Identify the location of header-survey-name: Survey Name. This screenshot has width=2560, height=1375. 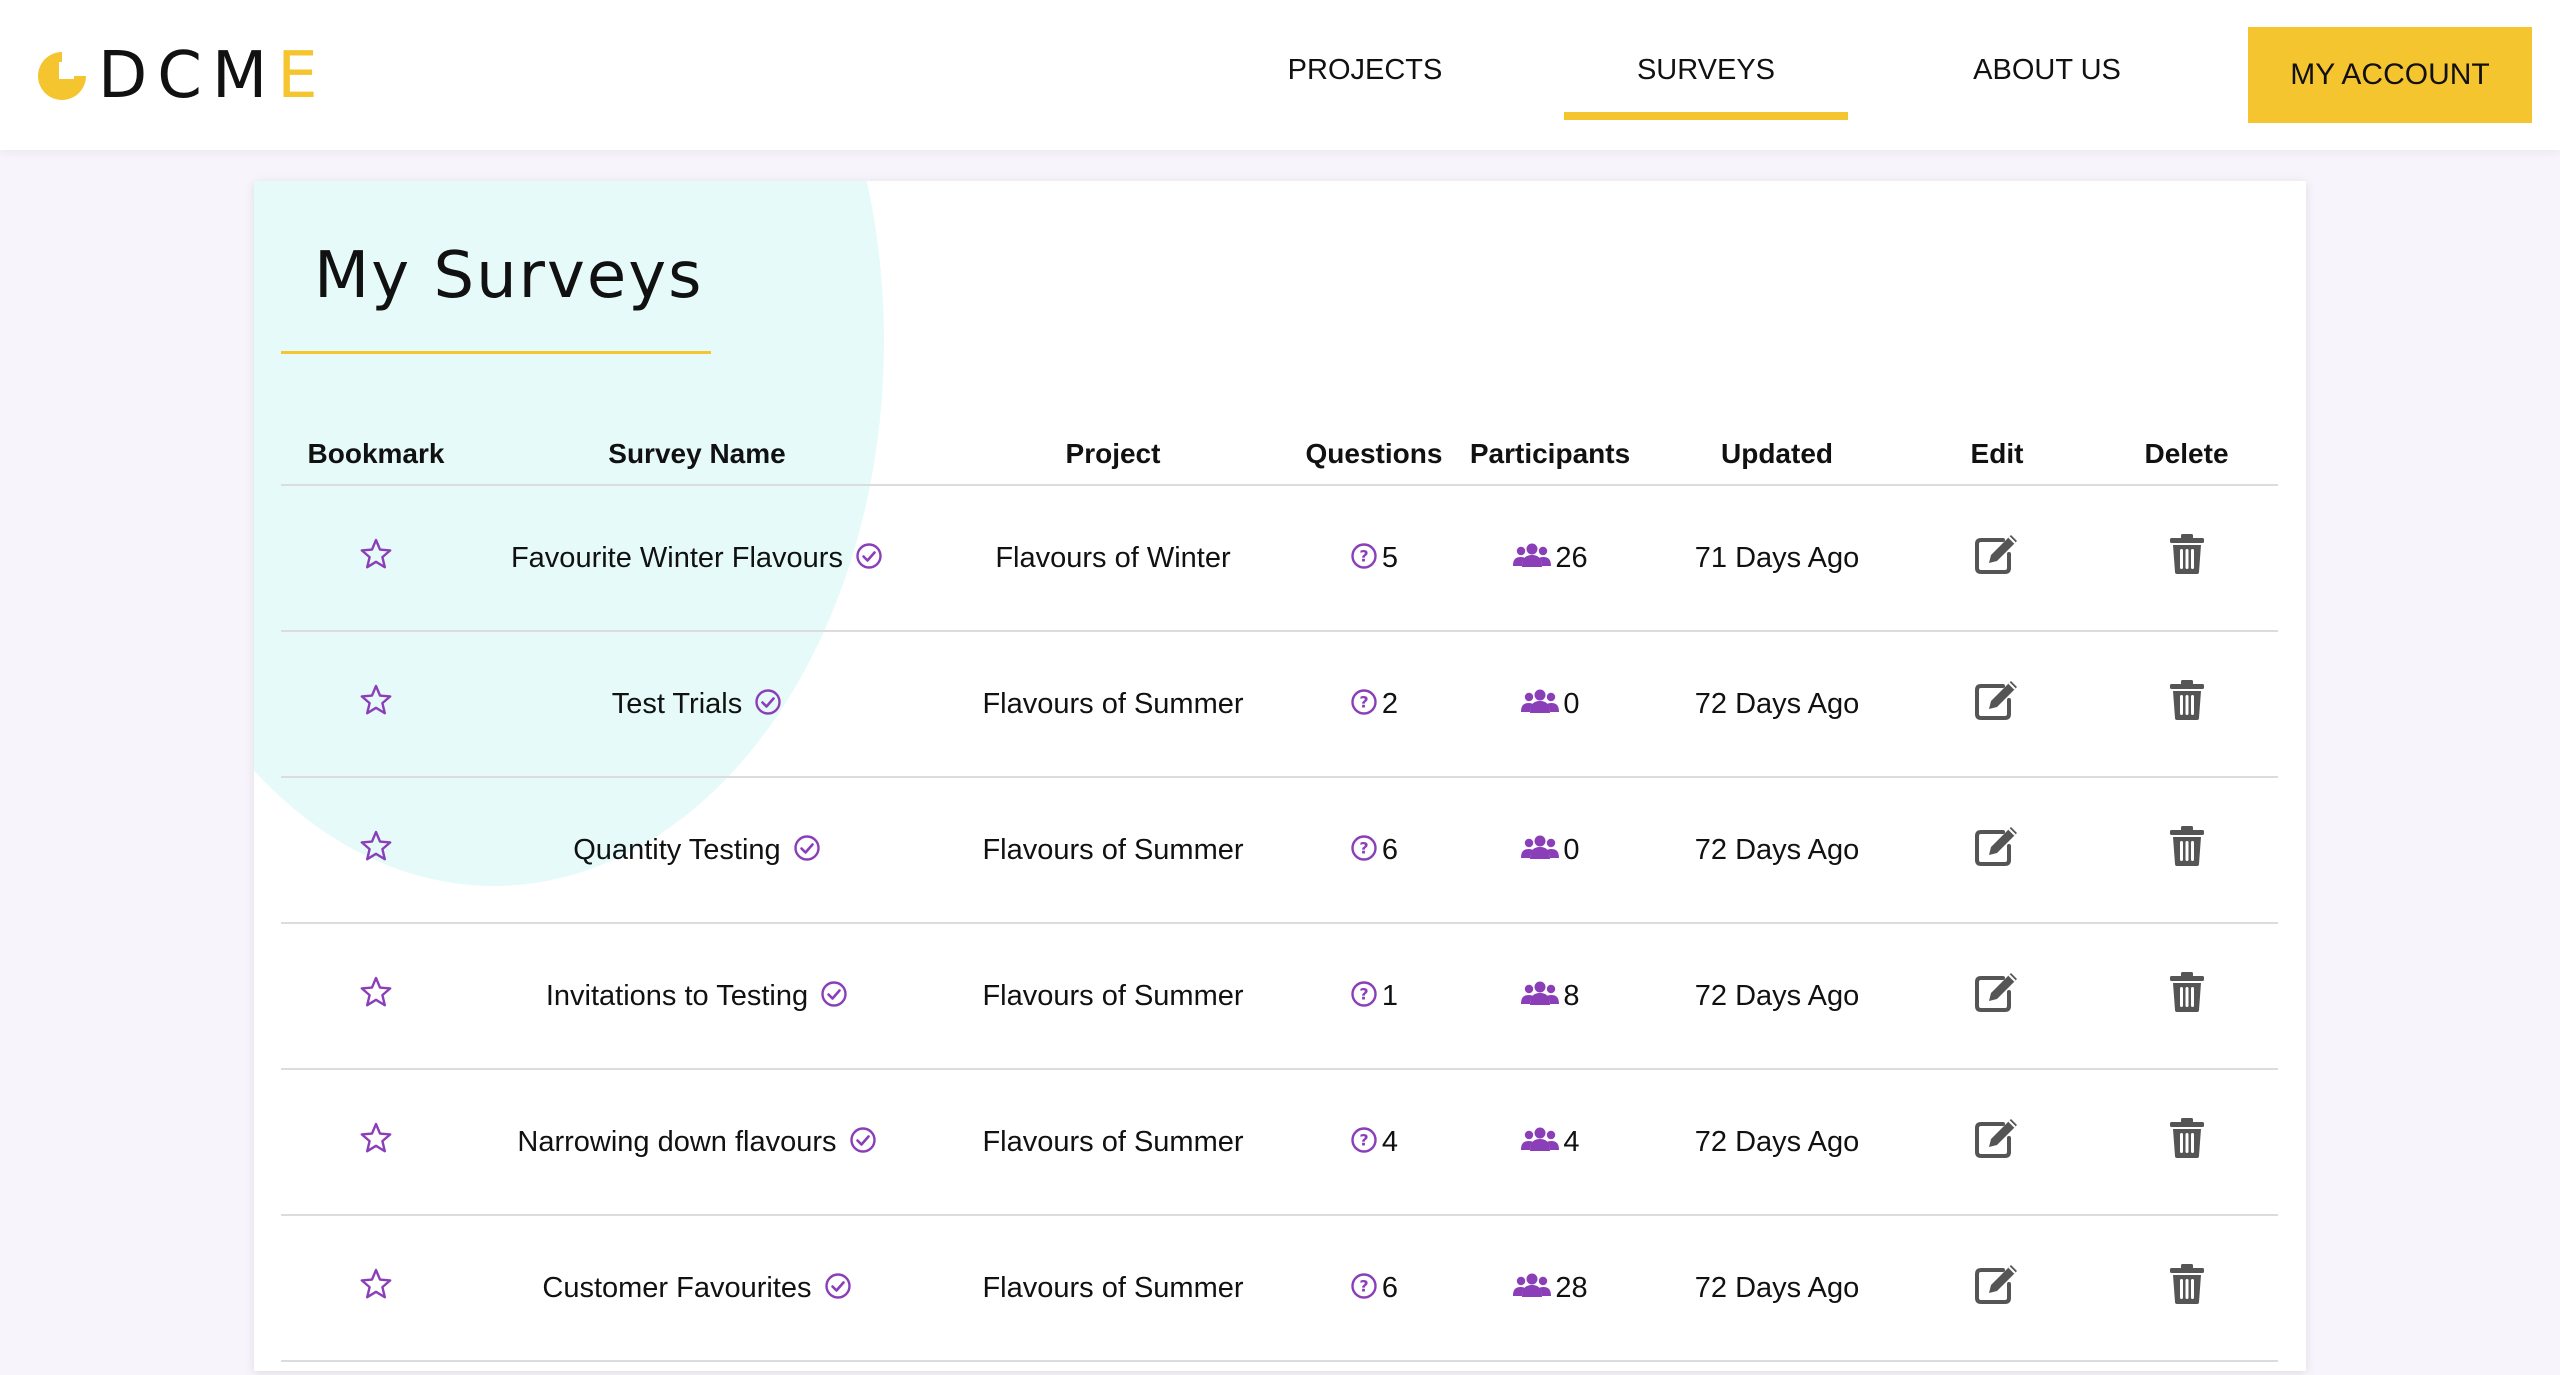
(697, 438).